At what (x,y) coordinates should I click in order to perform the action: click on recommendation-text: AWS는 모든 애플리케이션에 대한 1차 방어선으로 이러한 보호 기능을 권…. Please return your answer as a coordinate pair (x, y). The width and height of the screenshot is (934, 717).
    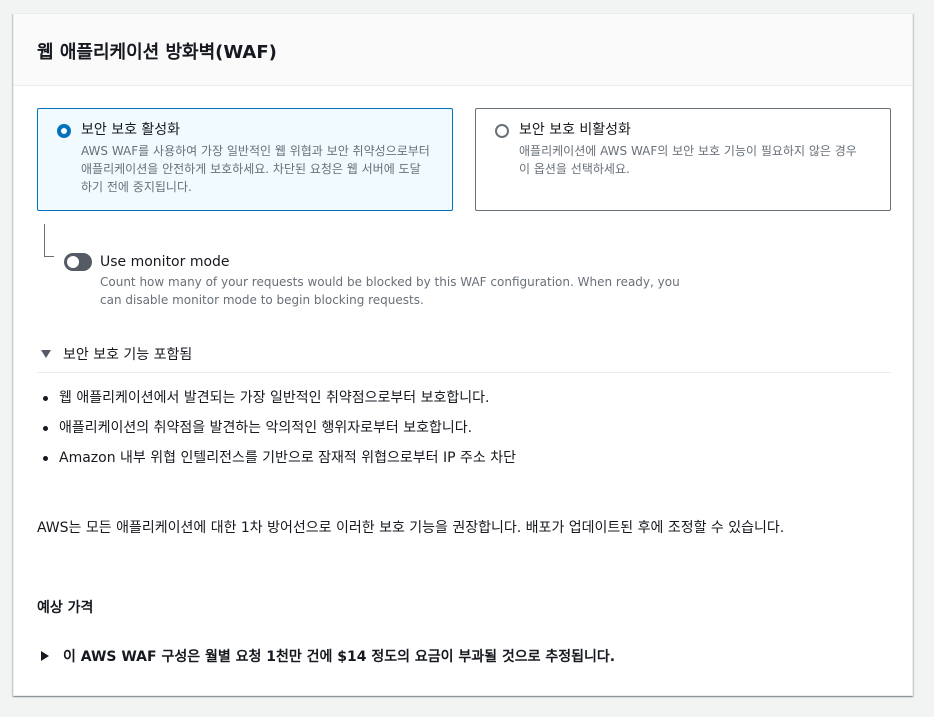
    Looking at the image, I should click on (411, 528).